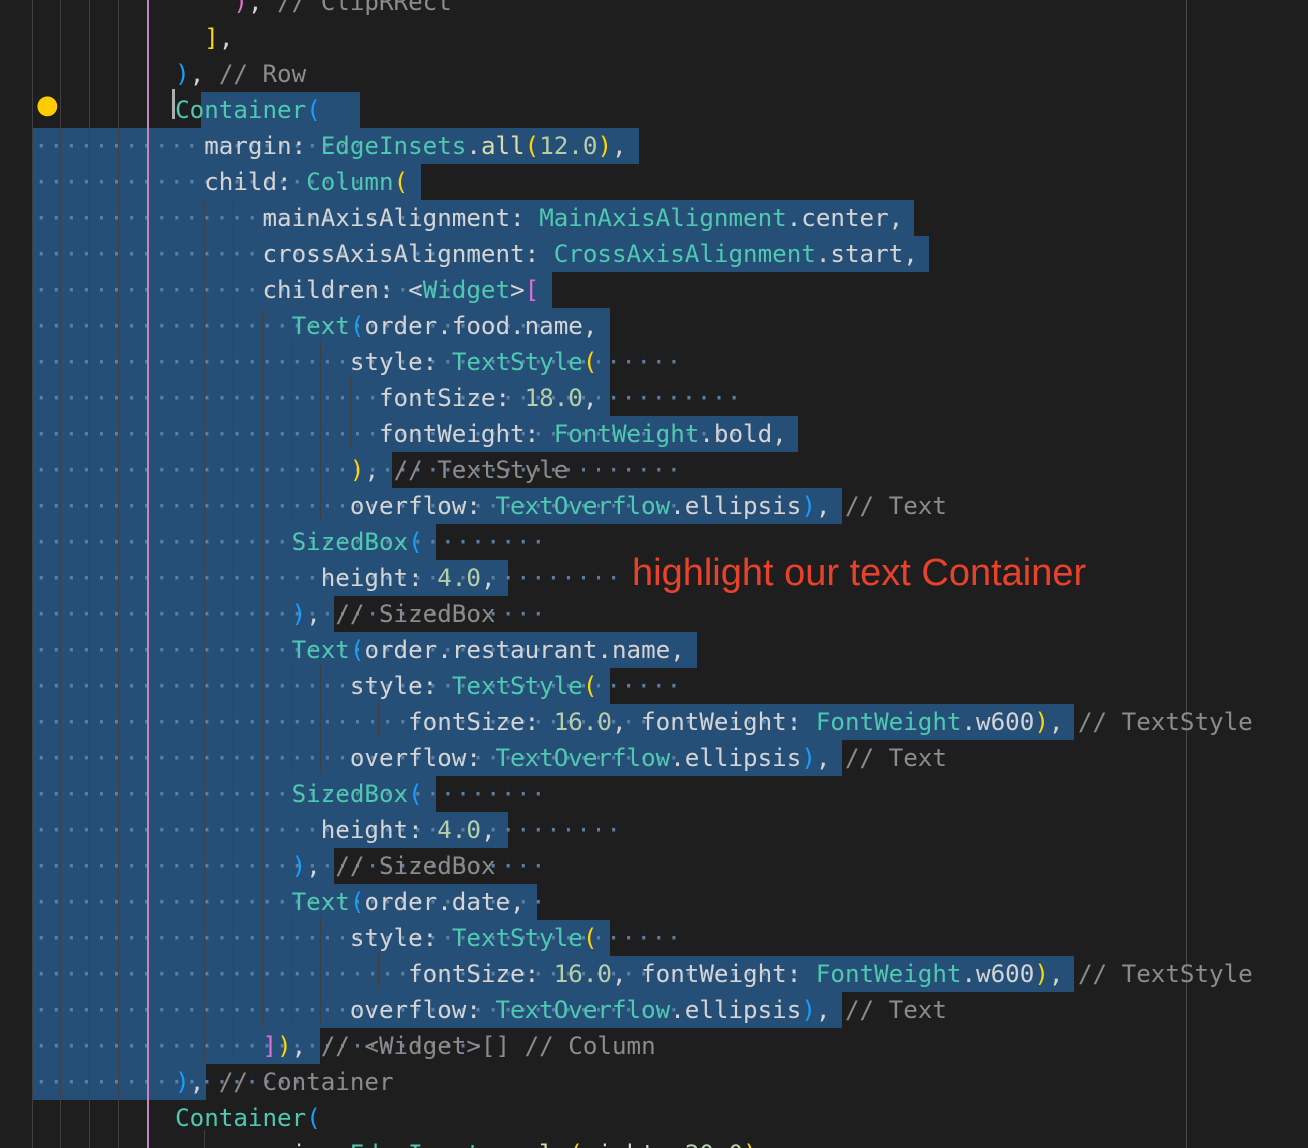 This screenshot has height=1148, width=1308. Describe the element at coordinates (539, 1144) in the screenshot. I see `code-token: only` at that location.